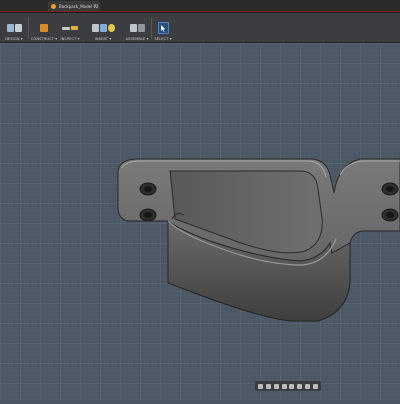 This screenshot has height=404, width=400. What do you see at coordinates (261, 386) in the screenshot?
I see `orbit-icon` at bounding box center [261, 386].